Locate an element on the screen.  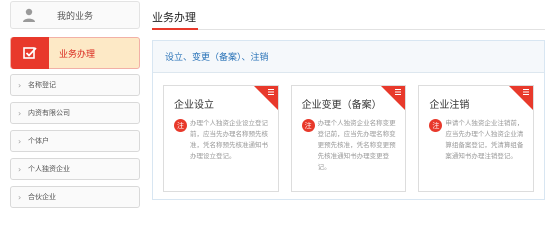
user-icon is located at coordinates (29, 15).